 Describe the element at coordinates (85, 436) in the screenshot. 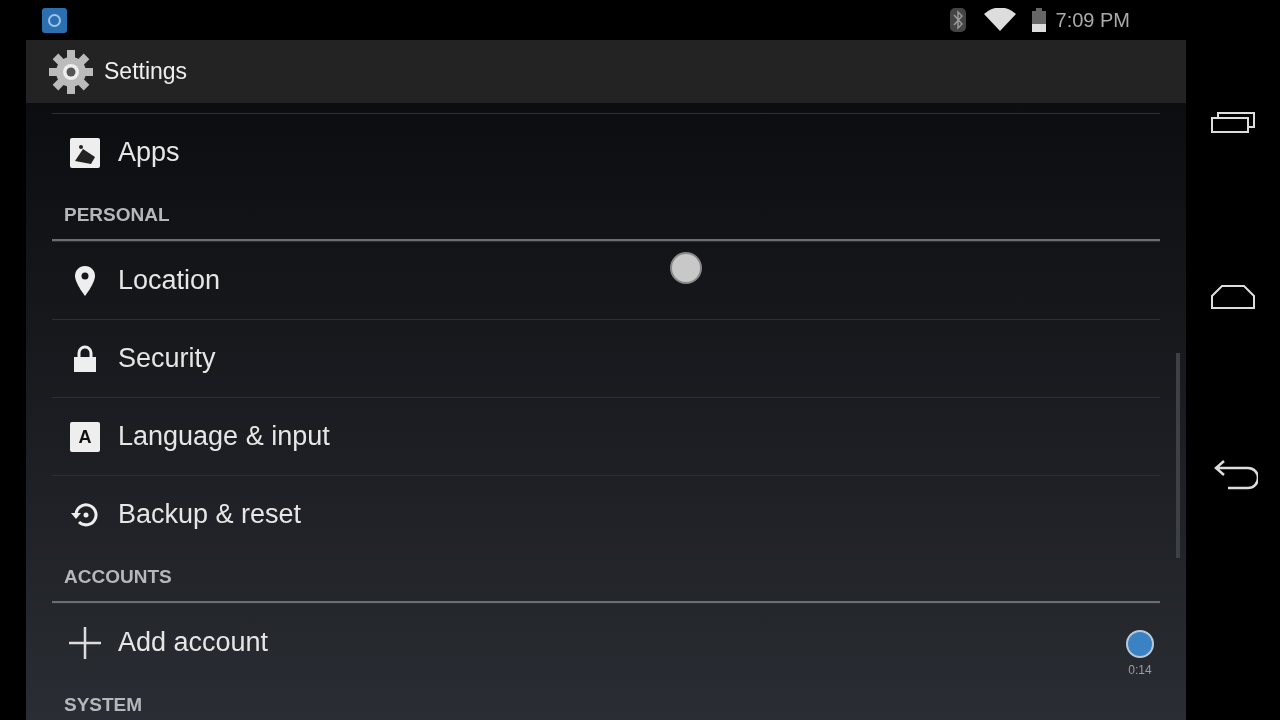

I see `language-icon: A` at that location.